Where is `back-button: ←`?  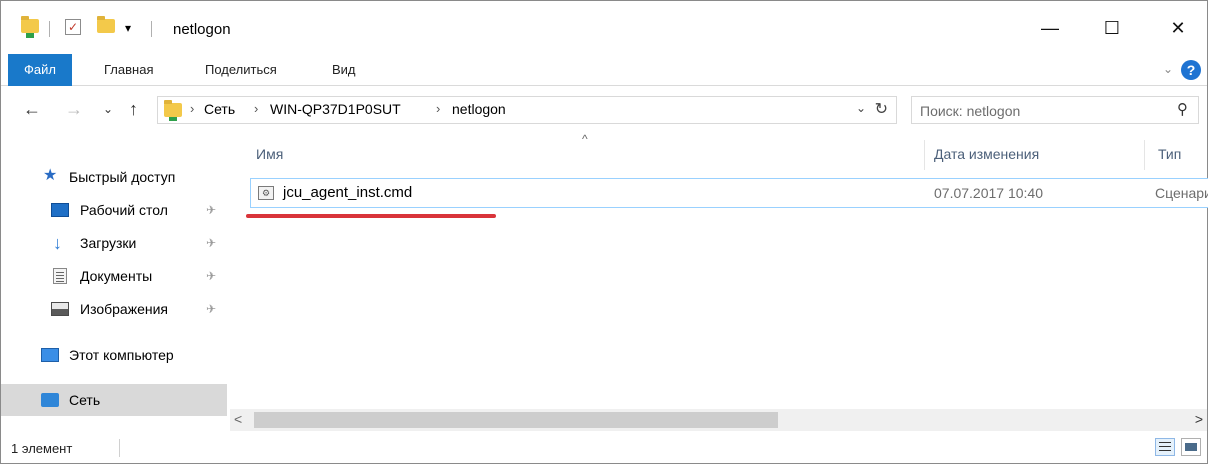
back-button: ← is located at coordinates (32, 109).